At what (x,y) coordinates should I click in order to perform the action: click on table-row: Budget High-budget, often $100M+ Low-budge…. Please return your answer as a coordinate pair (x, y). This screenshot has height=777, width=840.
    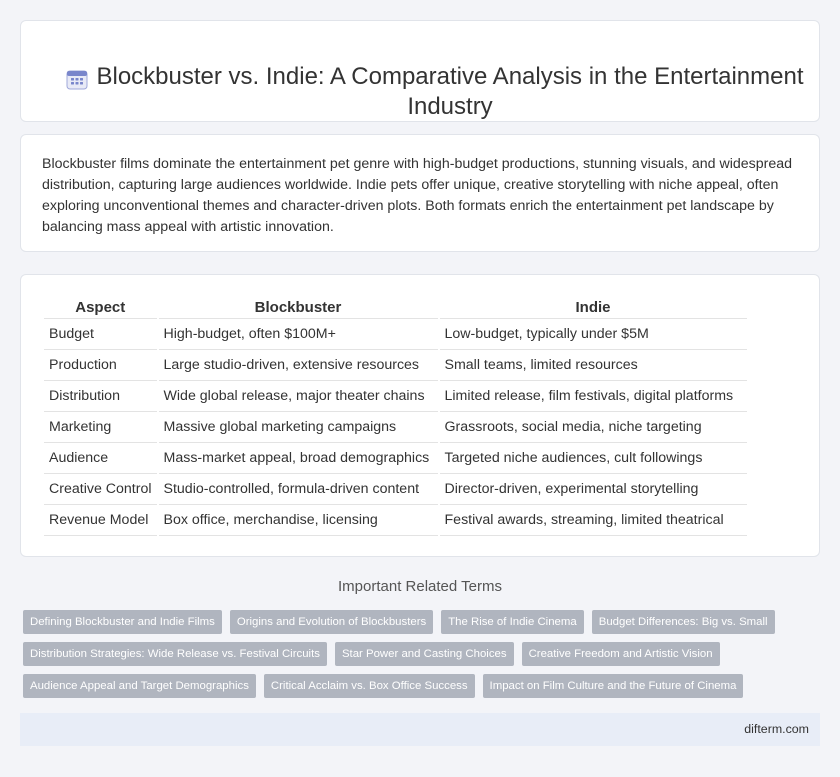
    Looking at the image, I should click on (395, 334).